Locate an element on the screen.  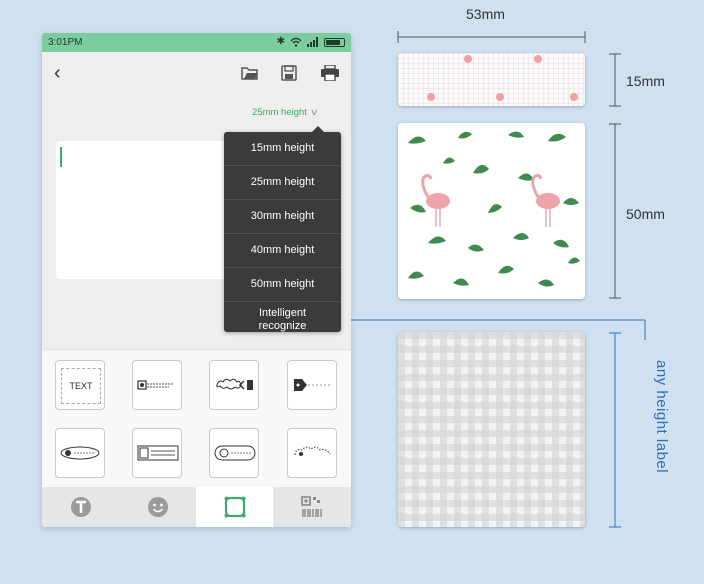
height-50mm-label: 50mm is located at coordinates (645, 214).